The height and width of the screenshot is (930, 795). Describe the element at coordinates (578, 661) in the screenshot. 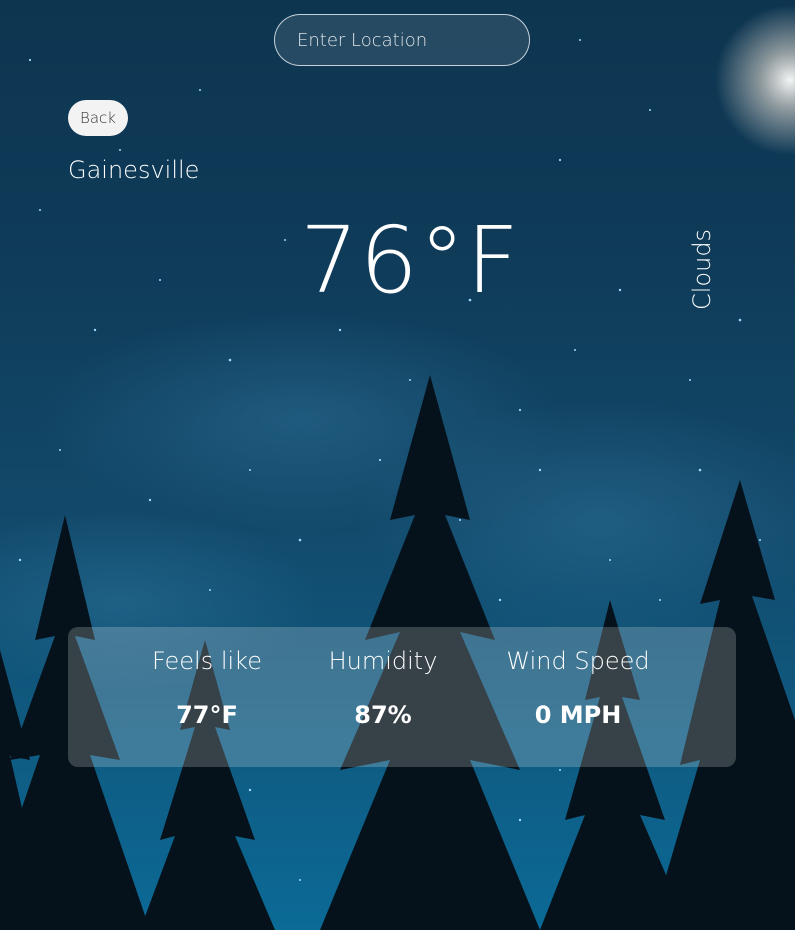

I see `wind-speed-label: Wind Speed` at that location.